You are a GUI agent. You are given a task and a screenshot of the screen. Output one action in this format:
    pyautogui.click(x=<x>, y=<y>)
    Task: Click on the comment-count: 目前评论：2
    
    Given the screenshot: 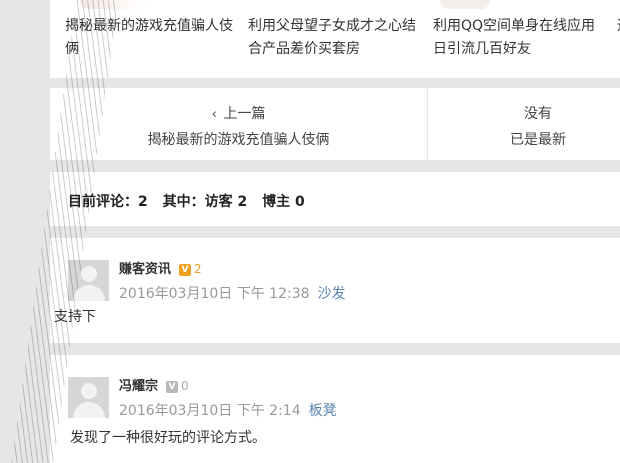 What is the action you would take?
    pyautogui.click(x=108, y=202)
    